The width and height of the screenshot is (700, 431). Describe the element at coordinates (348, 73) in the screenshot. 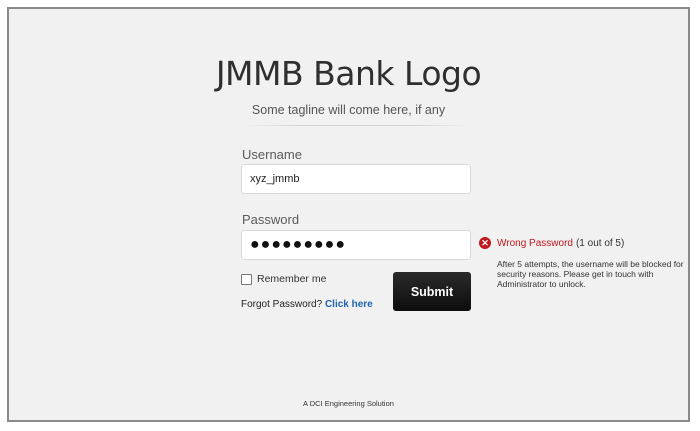

I see `bank-logo: JMMB Bank Logo` at that location.